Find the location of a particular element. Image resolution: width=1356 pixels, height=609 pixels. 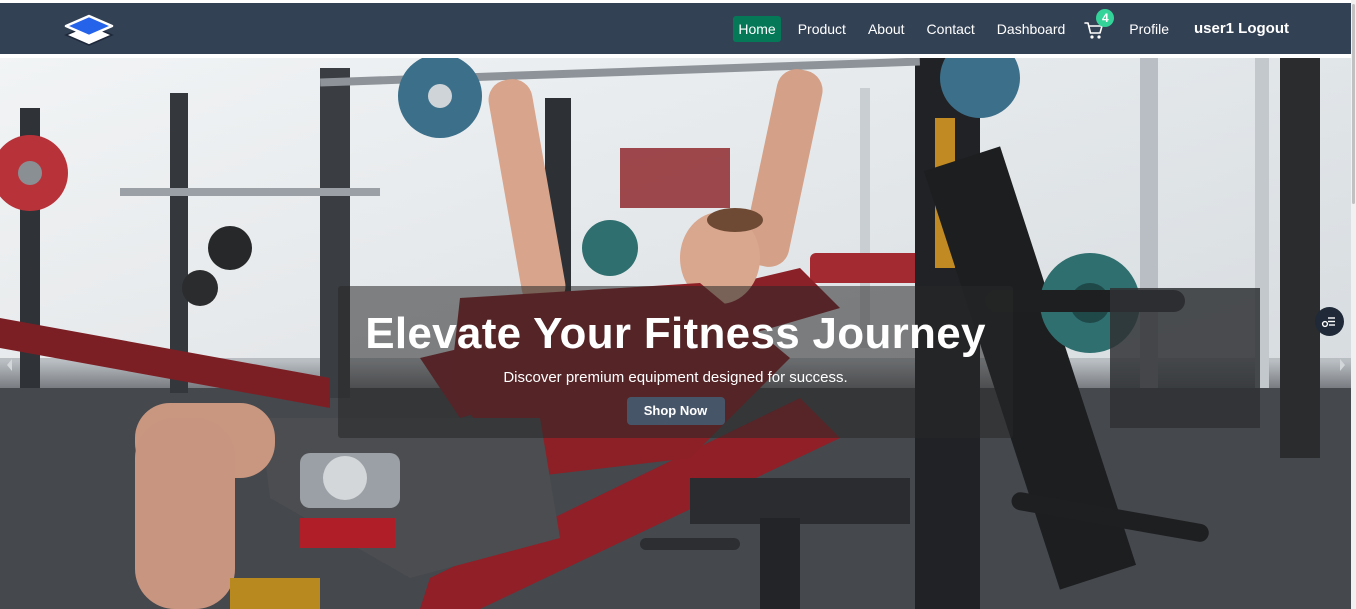

nav-contact-link: Contact is located at coordinates (951, 29).